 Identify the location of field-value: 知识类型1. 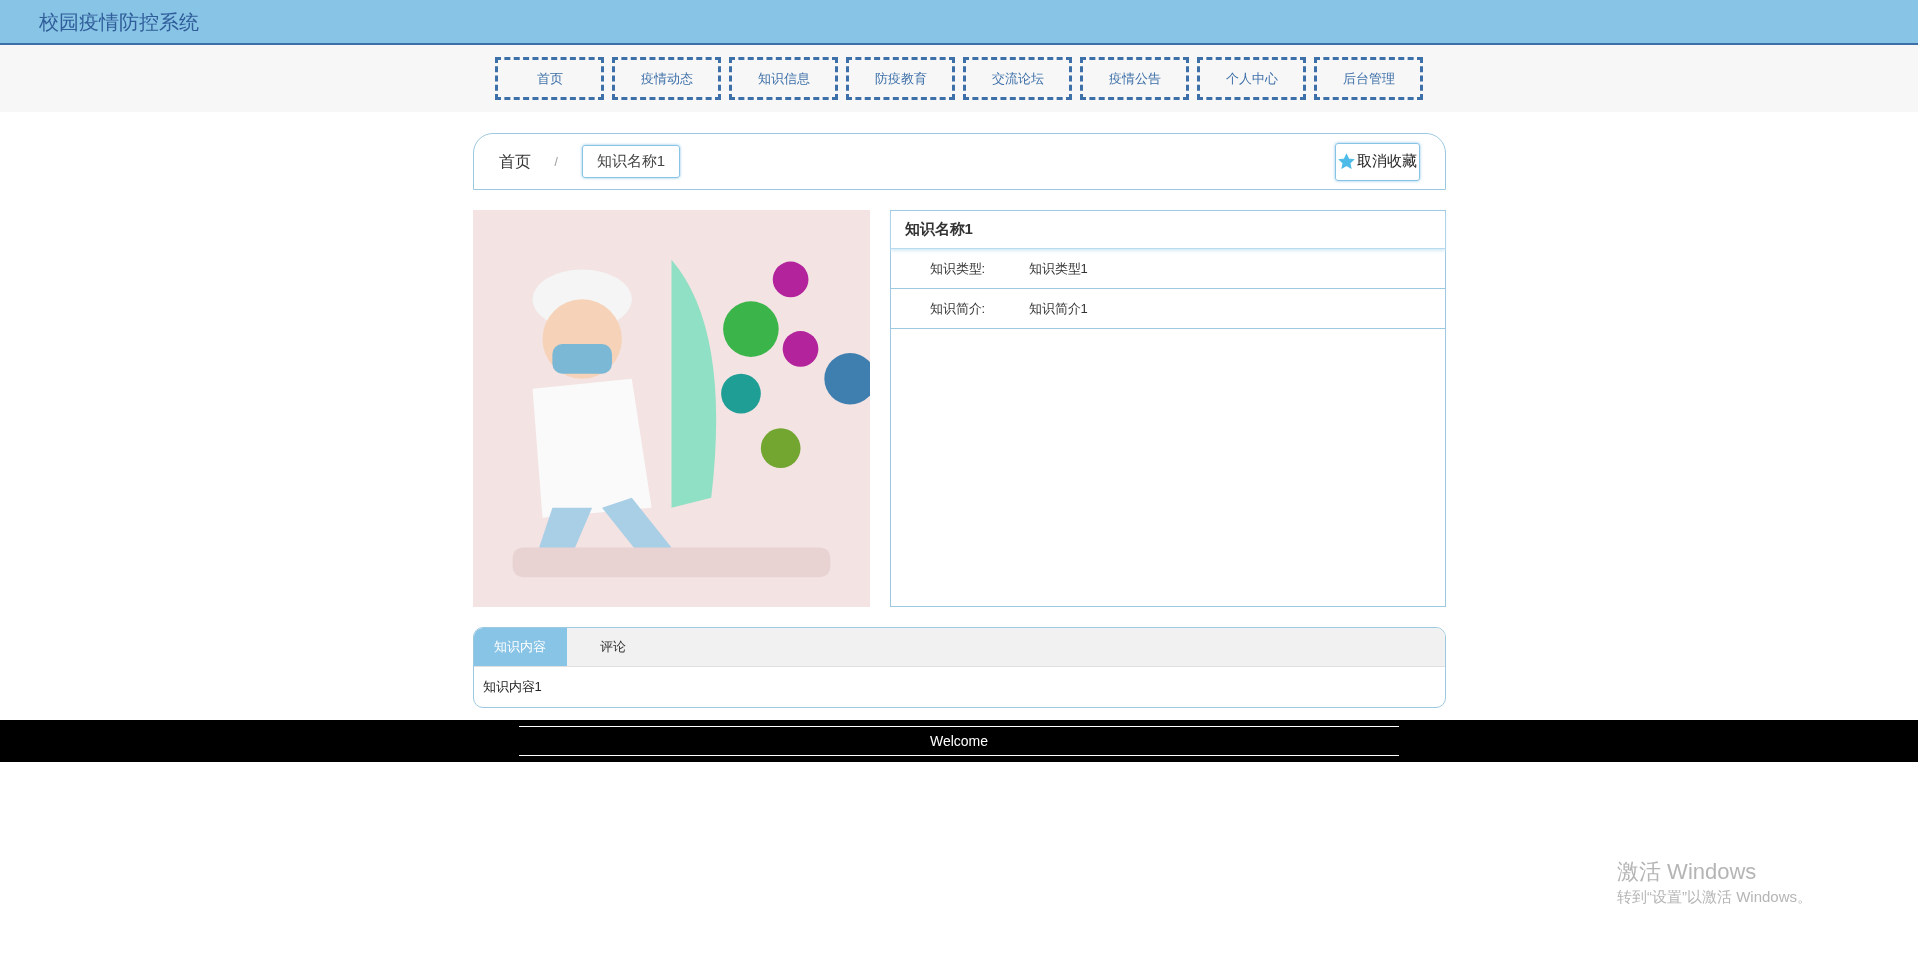
(1058, 268).